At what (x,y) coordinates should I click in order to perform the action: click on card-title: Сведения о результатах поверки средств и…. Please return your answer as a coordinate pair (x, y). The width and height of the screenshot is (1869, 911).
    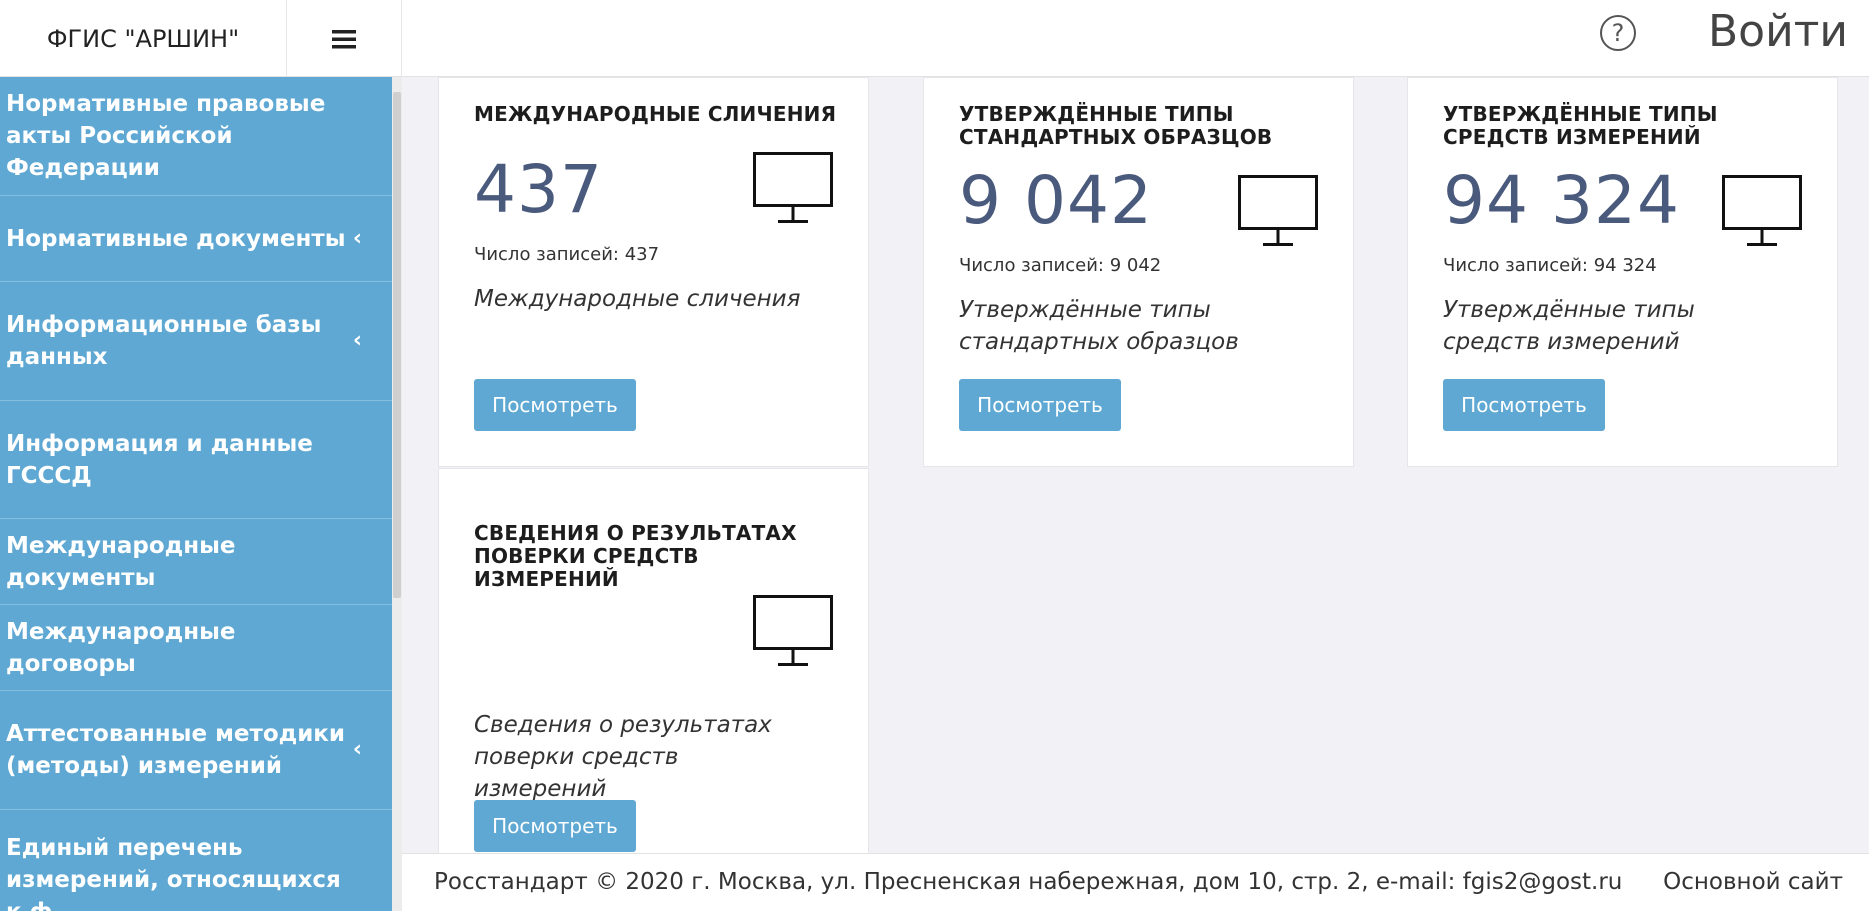
    Looking at the image, I should click on (635, 556).